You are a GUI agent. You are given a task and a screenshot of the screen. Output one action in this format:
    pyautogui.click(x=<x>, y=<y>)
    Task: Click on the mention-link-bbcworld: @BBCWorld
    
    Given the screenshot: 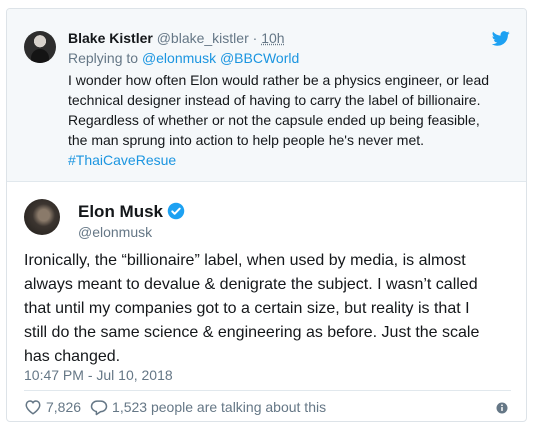 What is the action you would take?
    pyautogui.click(x=259, y=58)
    